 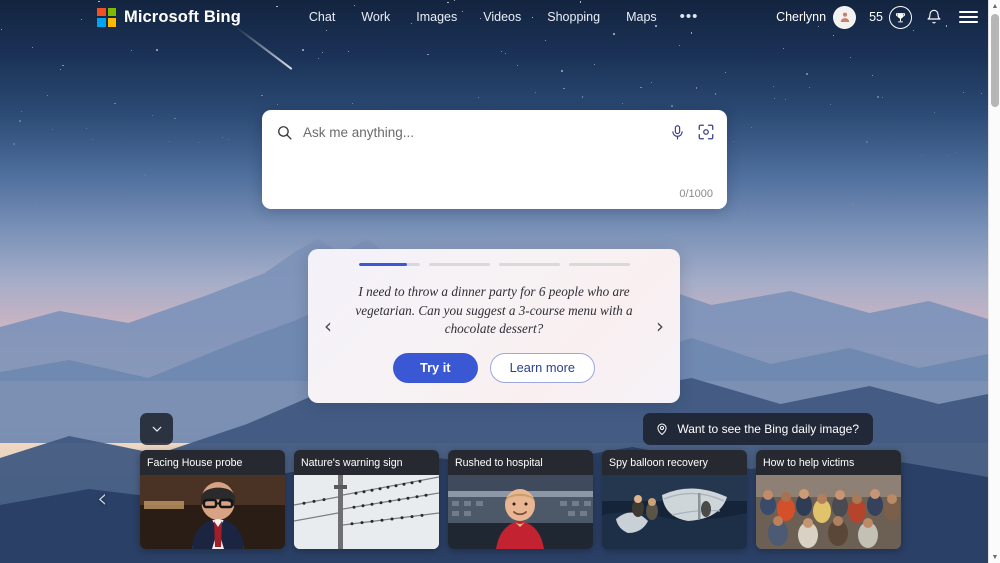 What do you see at coordinates (328, 326) in the screenshot?
I see `prompt-card-prev-icon: ‹` at bounding box center [328, 326].